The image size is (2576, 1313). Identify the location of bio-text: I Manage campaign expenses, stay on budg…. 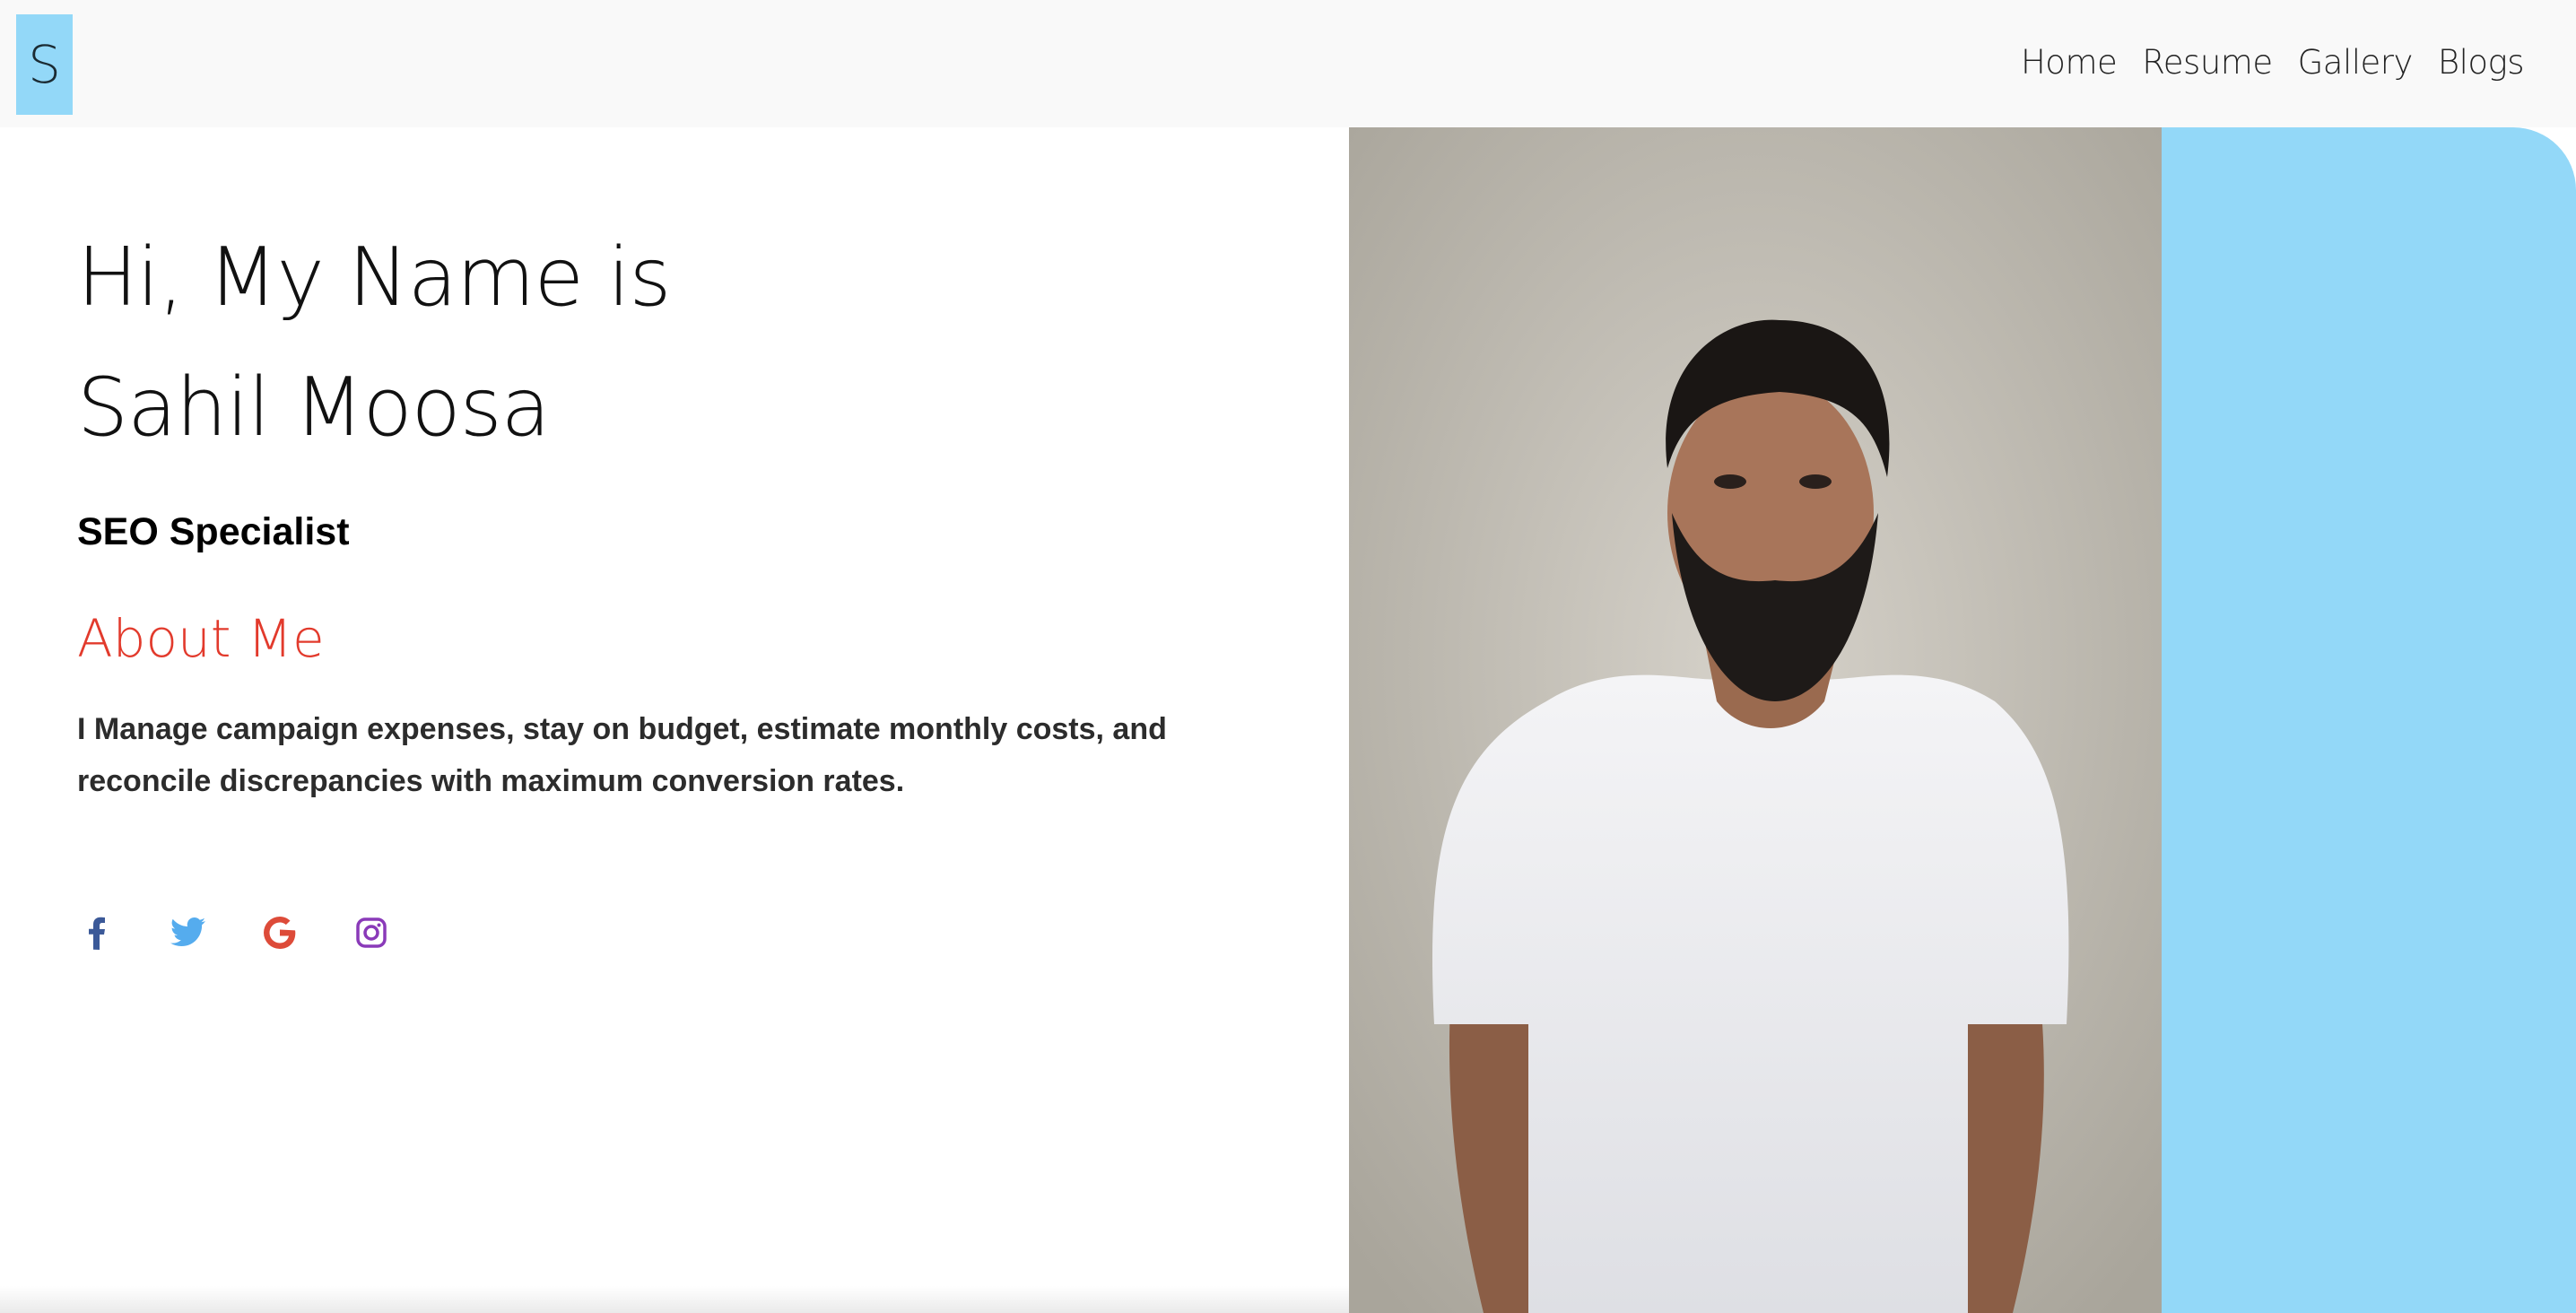
(622, 755).